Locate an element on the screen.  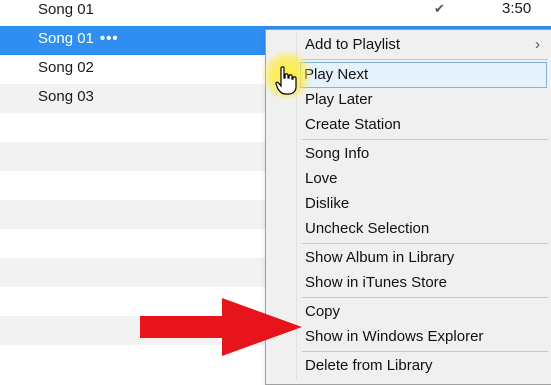
track-title: Song 01 is located at coordinates (66, 9).